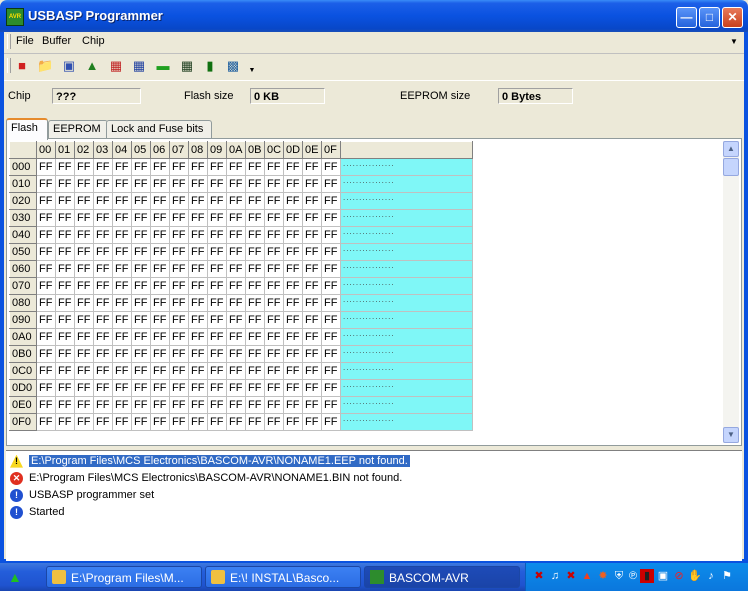 Image resolution: width=748 pixels, height=591 pixels. Describe the element at coordinates (571, 576) in the screenshot. I see `network-error-icon: ✖` at that location.